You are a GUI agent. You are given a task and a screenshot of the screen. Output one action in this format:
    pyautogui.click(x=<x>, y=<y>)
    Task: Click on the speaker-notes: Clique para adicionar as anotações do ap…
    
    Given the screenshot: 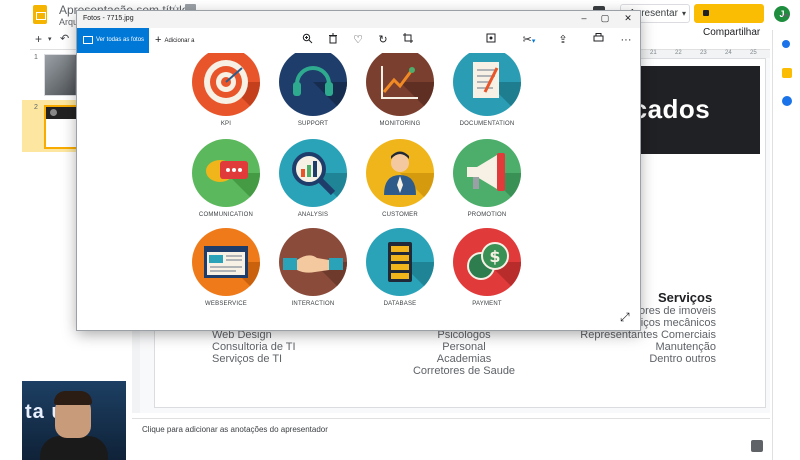 What is the action you would take?
    pyautogui.click(x=451, y=439)
    